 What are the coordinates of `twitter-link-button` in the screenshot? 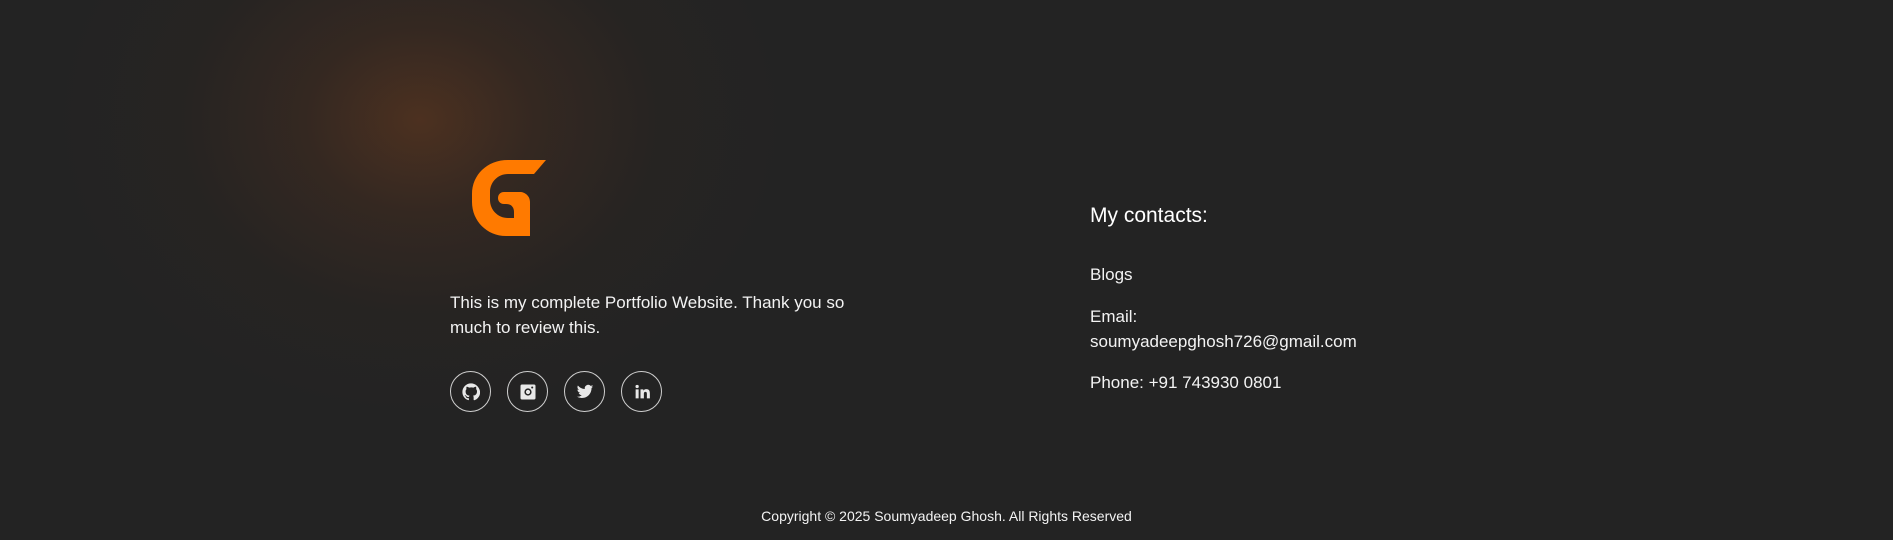 It's located at (584, 391).